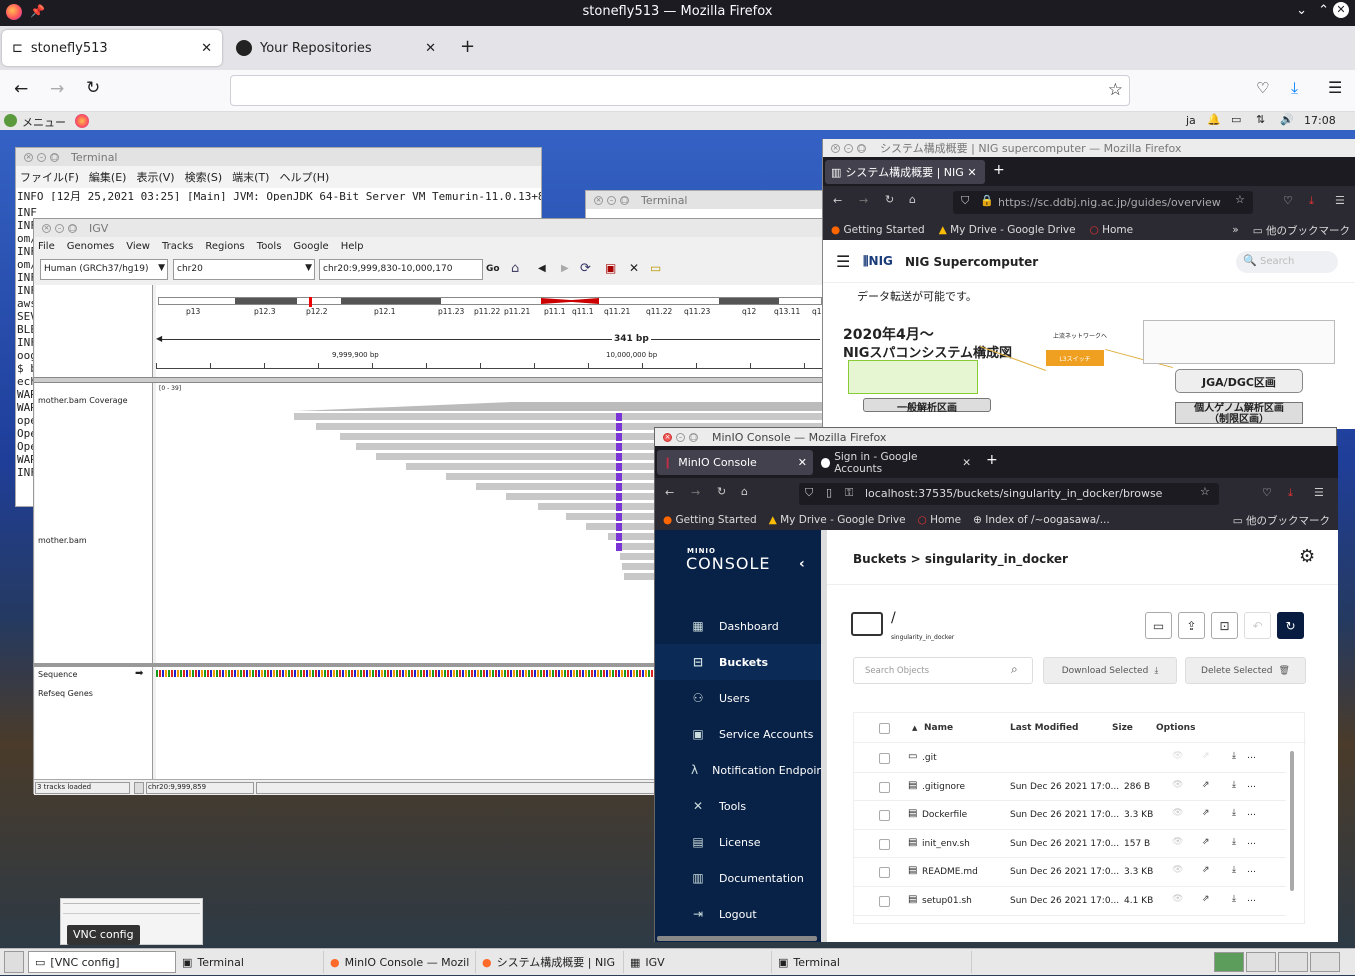 The height and width of the screenshot is (976, 1355). Describe the element at coordinates (1260, 119) in the screenshot. I see `network-icon: ⇅` at that location.